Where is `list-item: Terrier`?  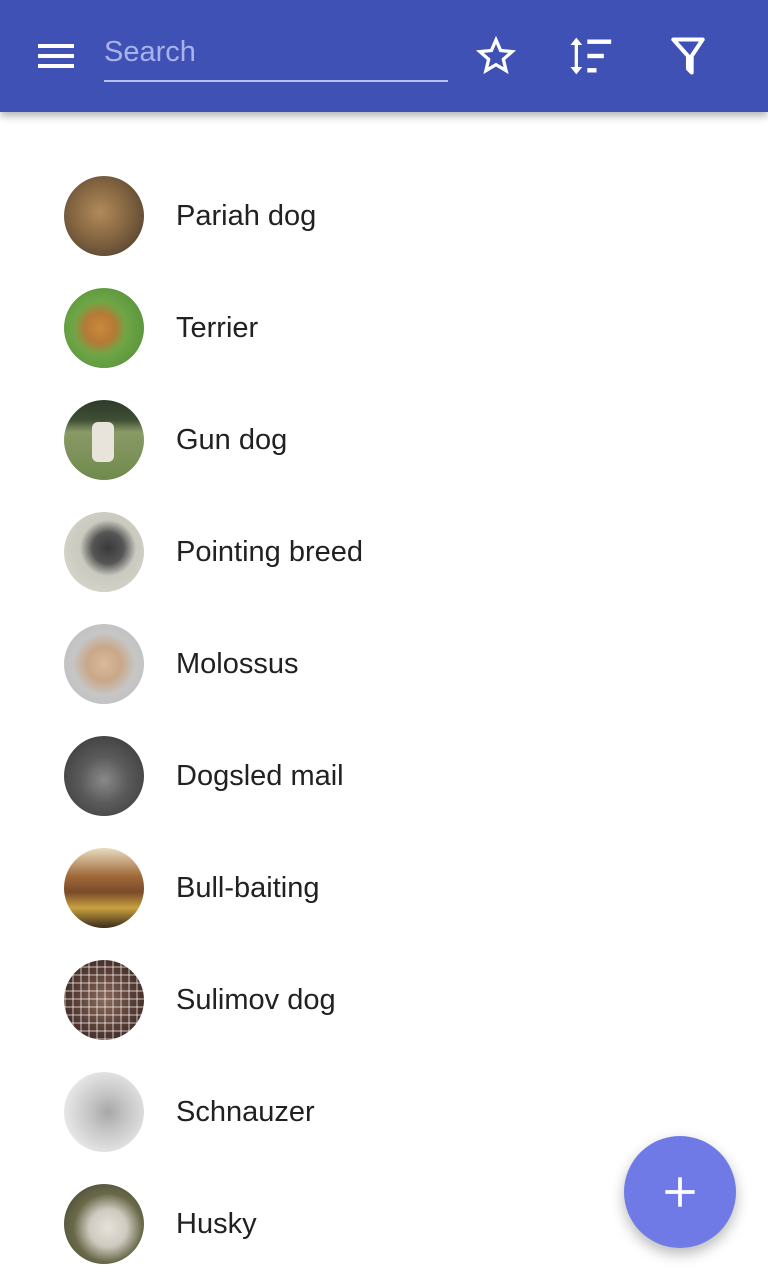 list-item: Terrier is located at coordinates (384, 328).